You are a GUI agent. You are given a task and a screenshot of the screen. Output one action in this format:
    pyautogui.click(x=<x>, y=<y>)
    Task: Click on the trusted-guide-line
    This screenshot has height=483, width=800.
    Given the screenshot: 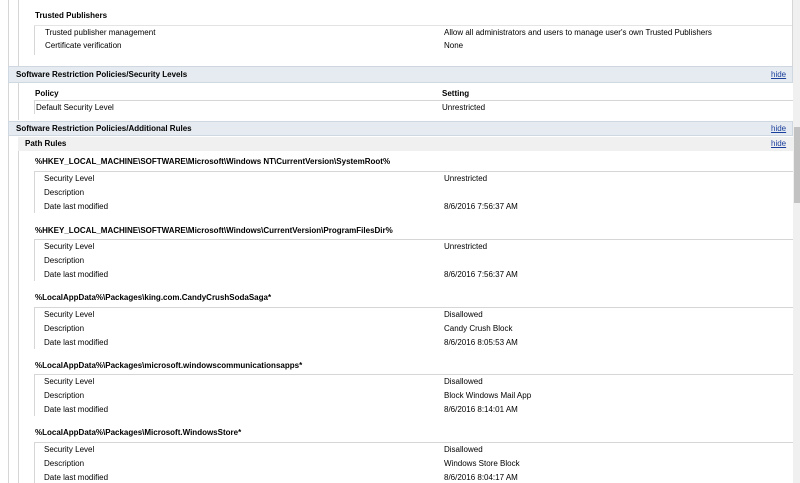 What is the action you would take?
    pyautogui.click(x=18, y=33)
    